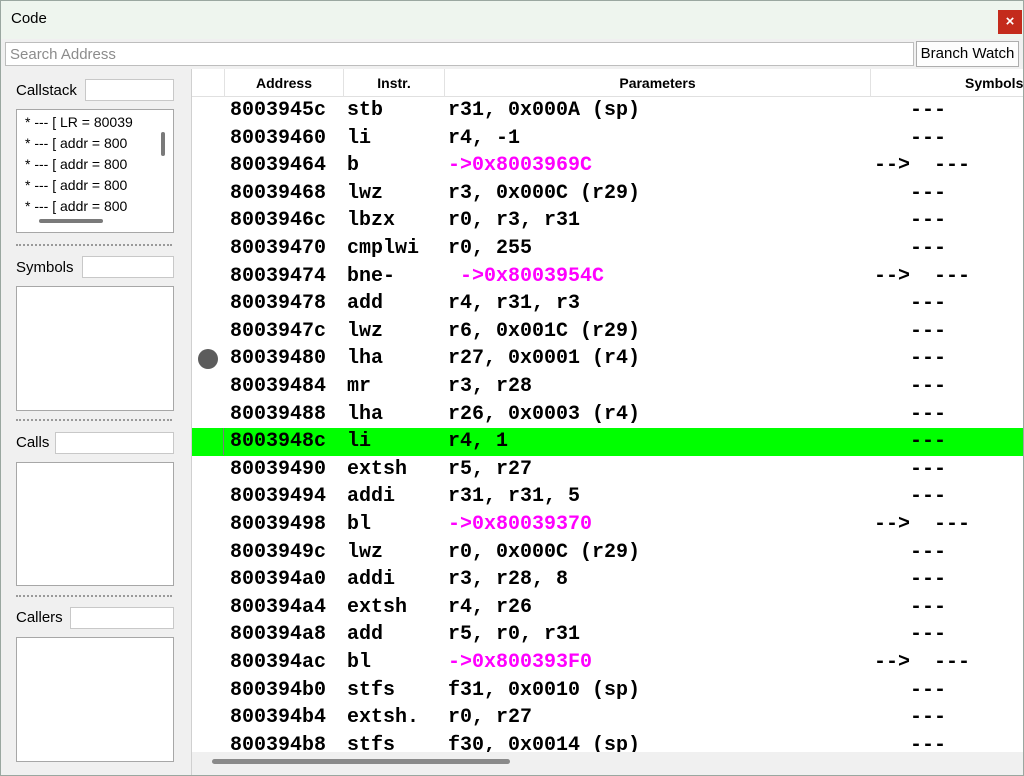 The image size is (1024, 776). What do you see at coordinates (89, 122) in the screenshot?
I see `callstack-item: * --- [ LR = 80039` at bounding box center [89, 122].